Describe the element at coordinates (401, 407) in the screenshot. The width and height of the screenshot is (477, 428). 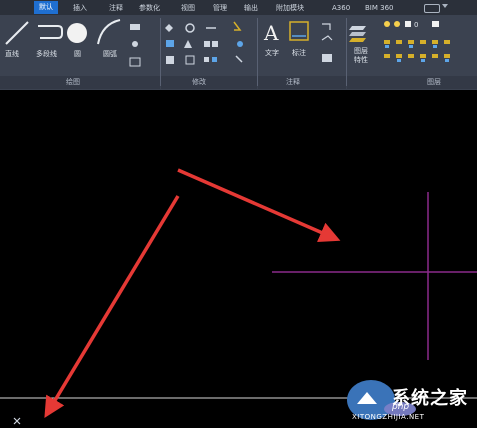
I see `watermark-php: php` at that location.